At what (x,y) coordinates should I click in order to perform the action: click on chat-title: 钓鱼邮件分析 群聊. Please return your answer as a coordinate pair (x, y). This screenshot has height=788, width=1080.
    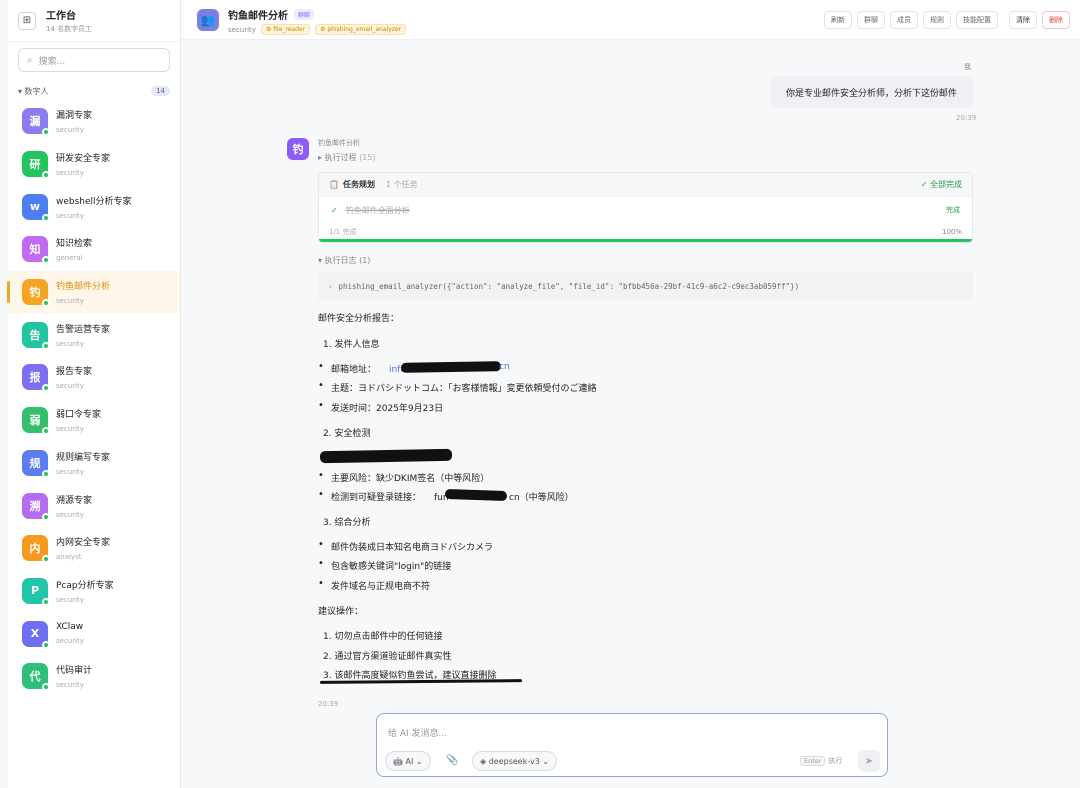
    Looking at the image, I should click on (271, 14).